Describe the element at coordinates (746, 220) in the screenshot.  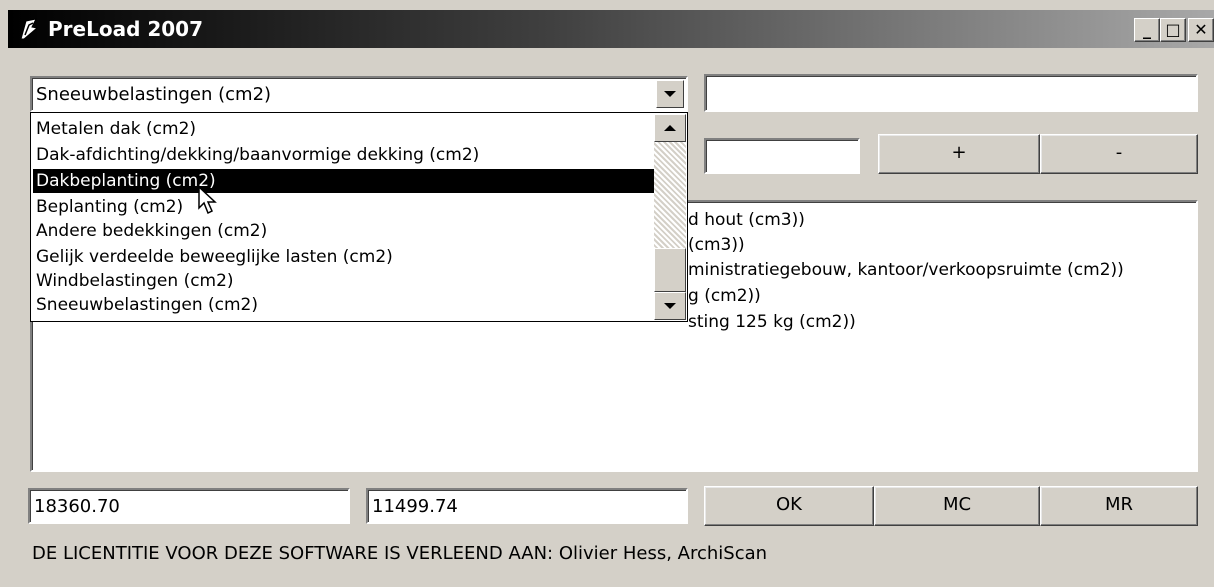
I see `memo-line: d hout (cm3))` at that location.